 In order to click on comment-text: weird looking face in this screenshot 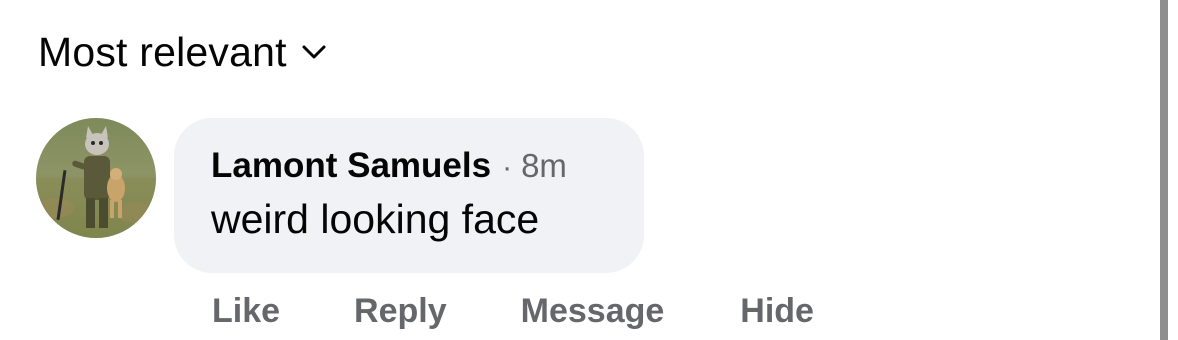, I will do `click(375, 219)`.